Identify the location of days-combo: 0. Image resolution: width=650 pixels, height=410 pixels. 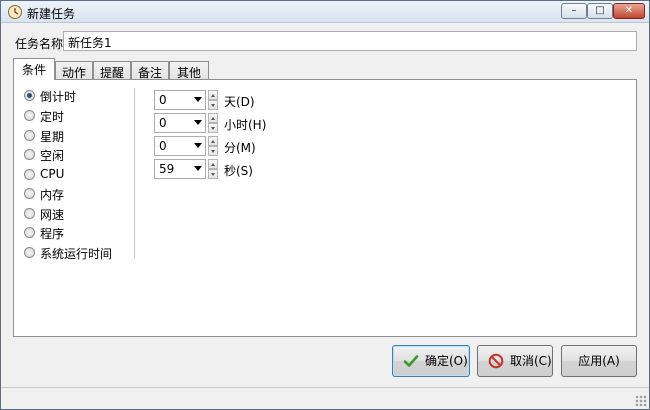
(180, 100).